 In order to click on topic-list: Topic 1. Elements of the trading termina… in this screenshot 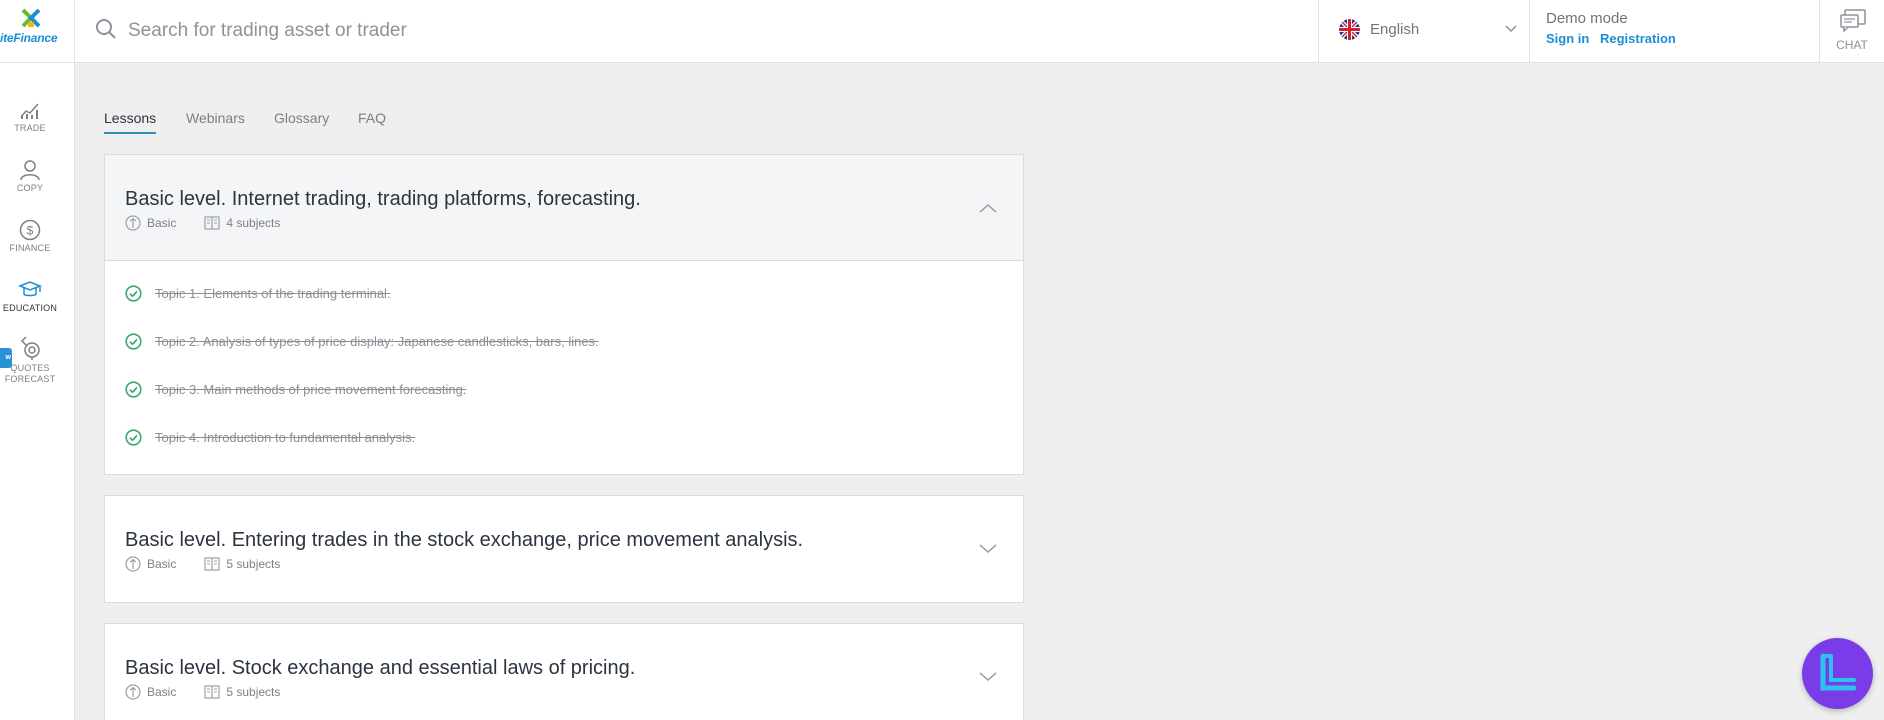, I will do `click(564, 362)`.